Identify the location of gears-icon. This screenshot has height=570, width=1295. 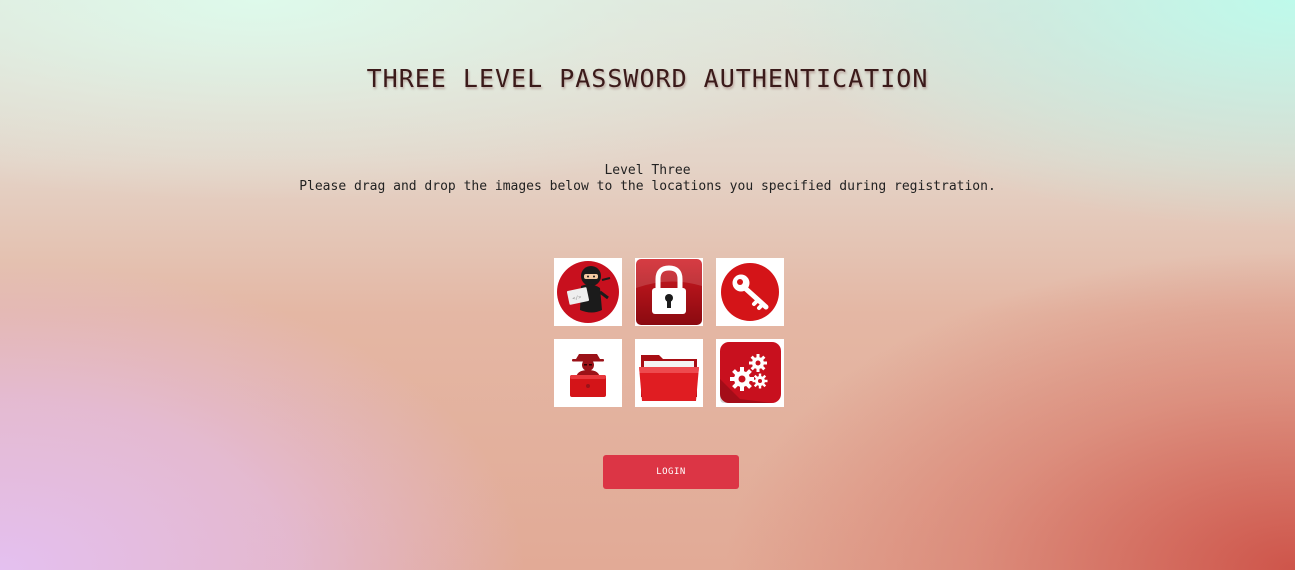
(750, 372).